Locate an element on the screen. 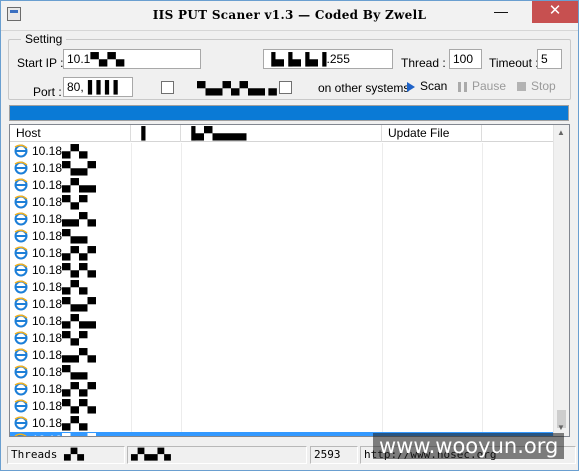 Image resolution: width=579 pixels, height=471 pixels. scan-progress-bar is located at coordinates (289, 113).